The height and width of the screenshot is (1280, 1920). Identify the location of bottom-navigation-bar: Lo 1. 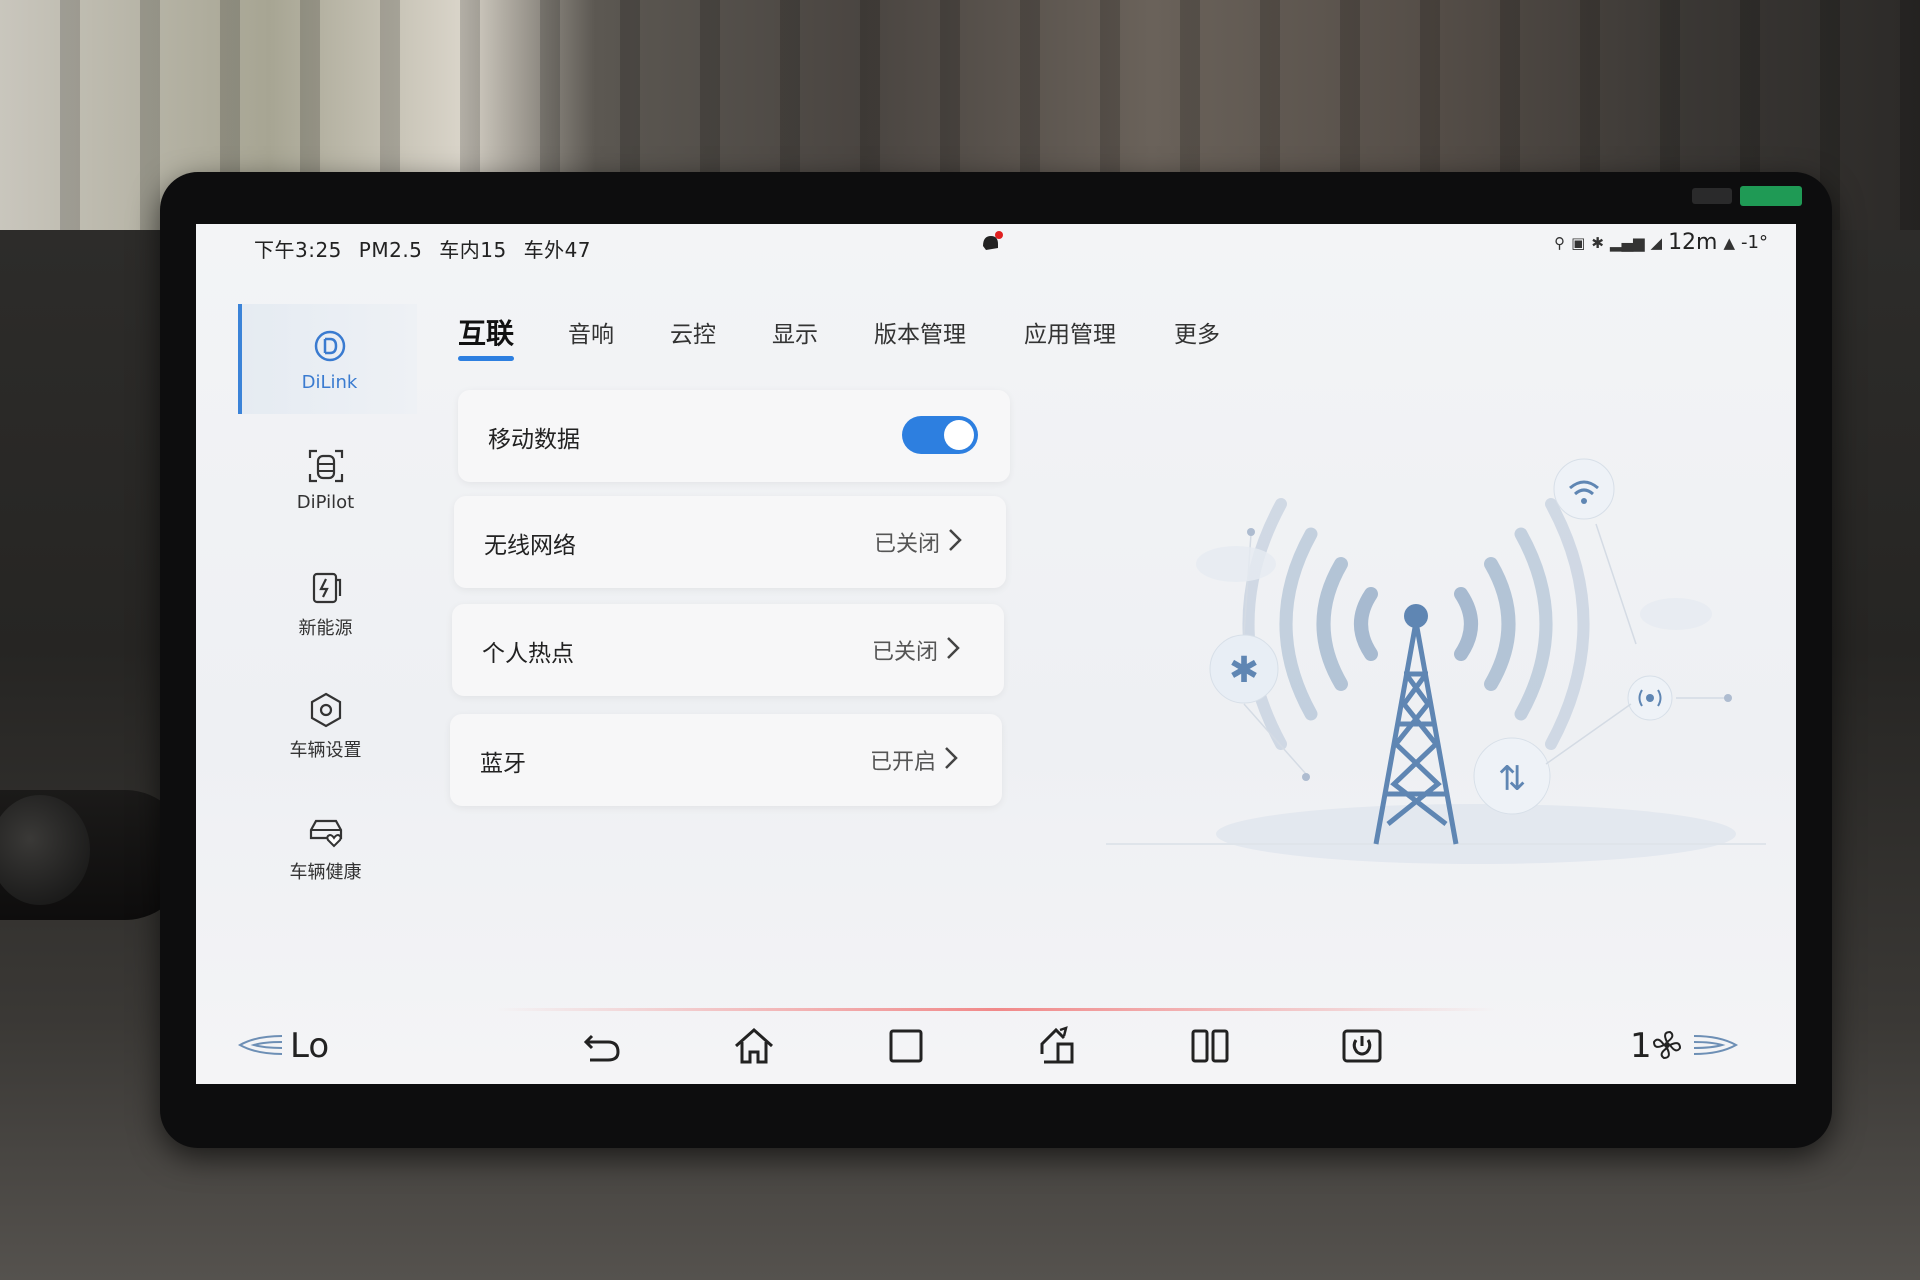
(996, 1046).